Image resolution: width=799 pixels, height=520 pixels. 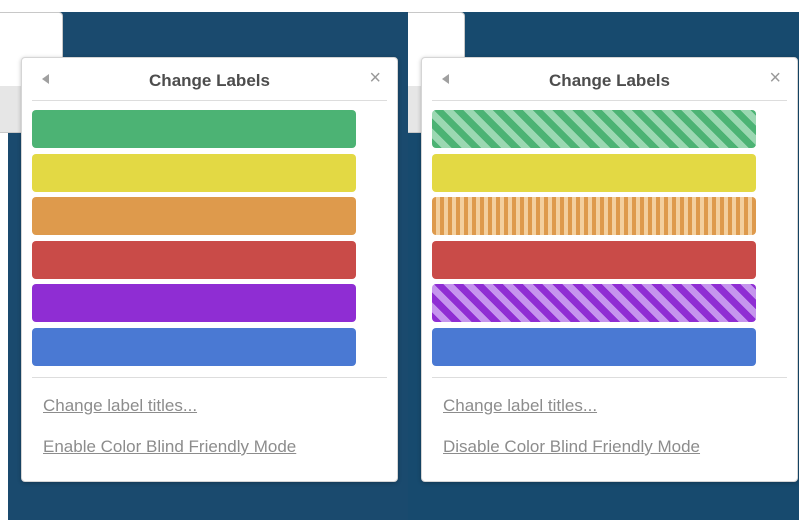 I want to click on label-purple, so click(x=194, y=303).